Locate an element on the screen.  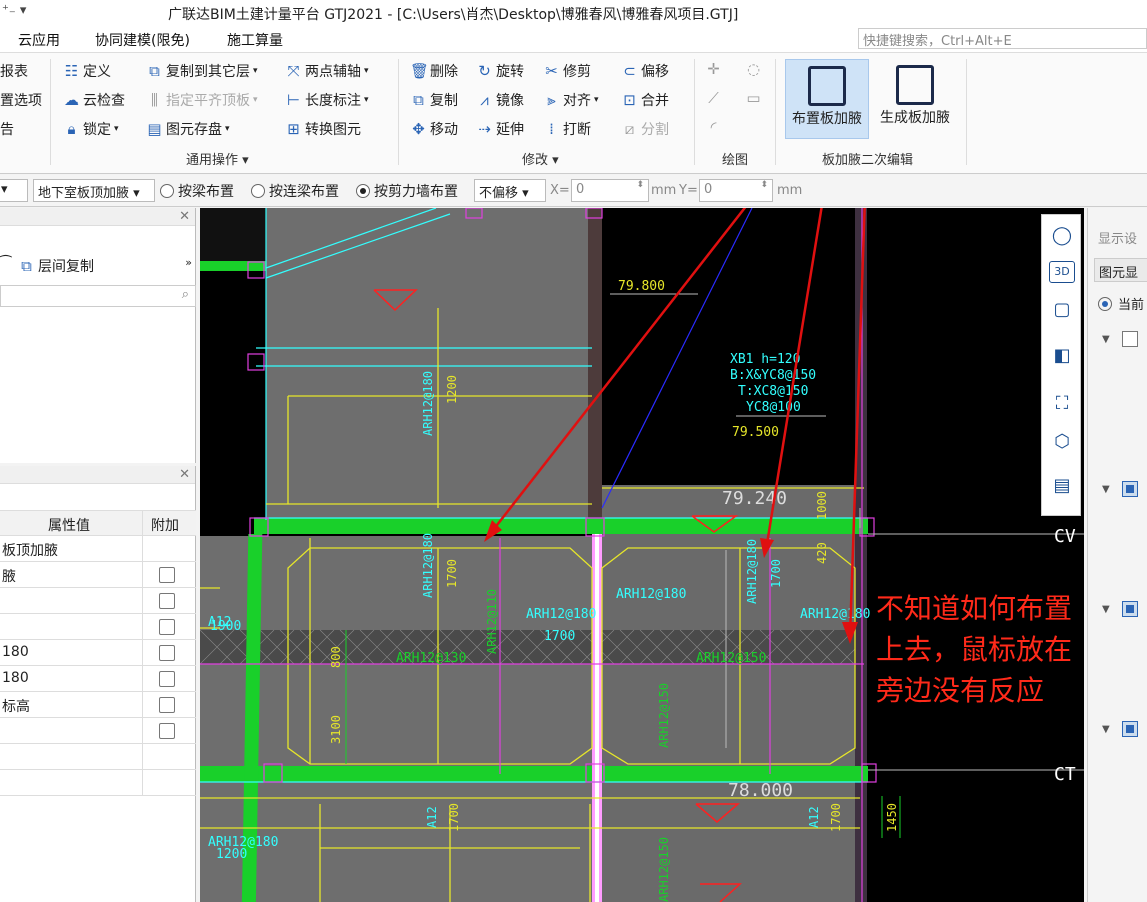
rotate-button: ↻ 旋转 is located at coordinates (500, 71).